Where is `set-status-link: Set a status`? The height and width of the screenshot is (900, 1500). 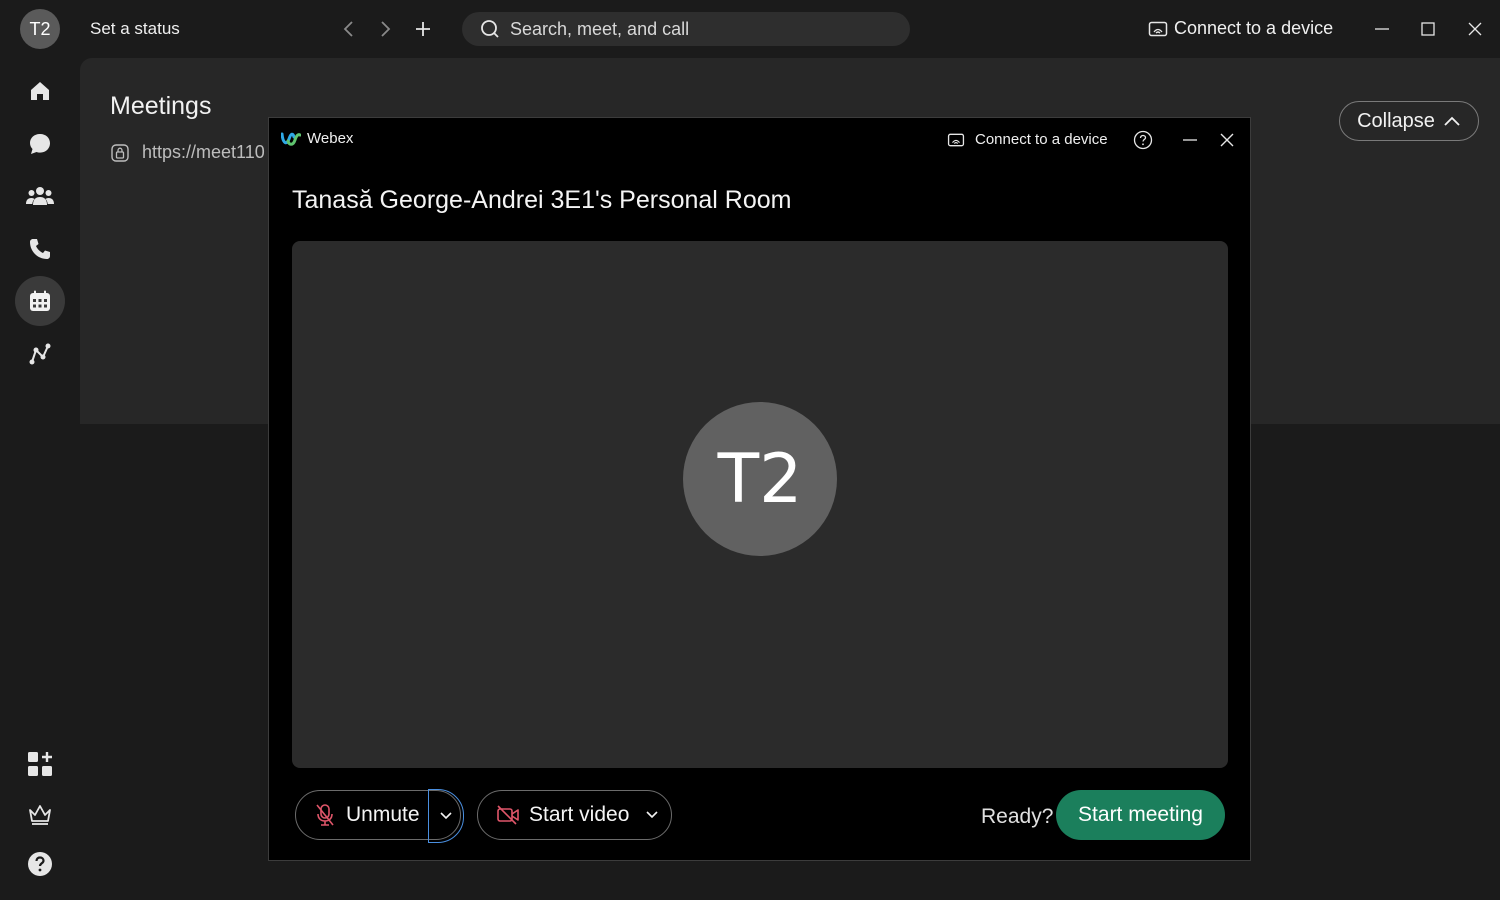
set-status-link: Set a status is located at coordinates (135, 29).